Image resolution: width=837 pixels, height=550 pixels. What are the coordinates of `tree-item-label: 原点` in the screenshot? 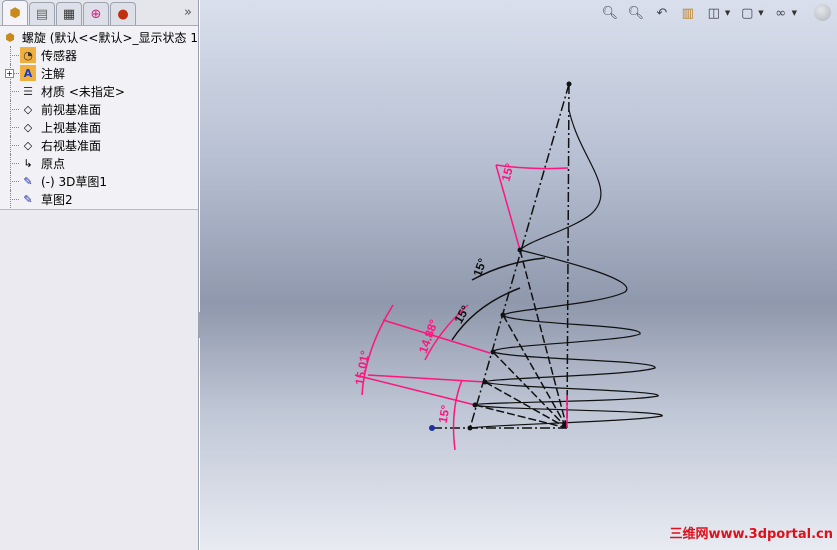 It's located at (53, 163).